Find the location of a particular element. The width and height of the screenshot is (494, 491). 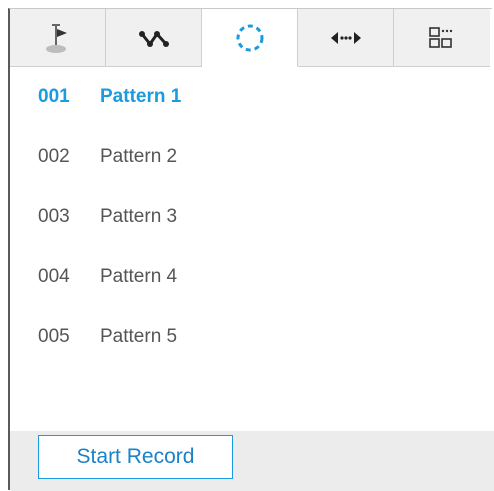

tour-path-icon is located at coordinates (153, 38).